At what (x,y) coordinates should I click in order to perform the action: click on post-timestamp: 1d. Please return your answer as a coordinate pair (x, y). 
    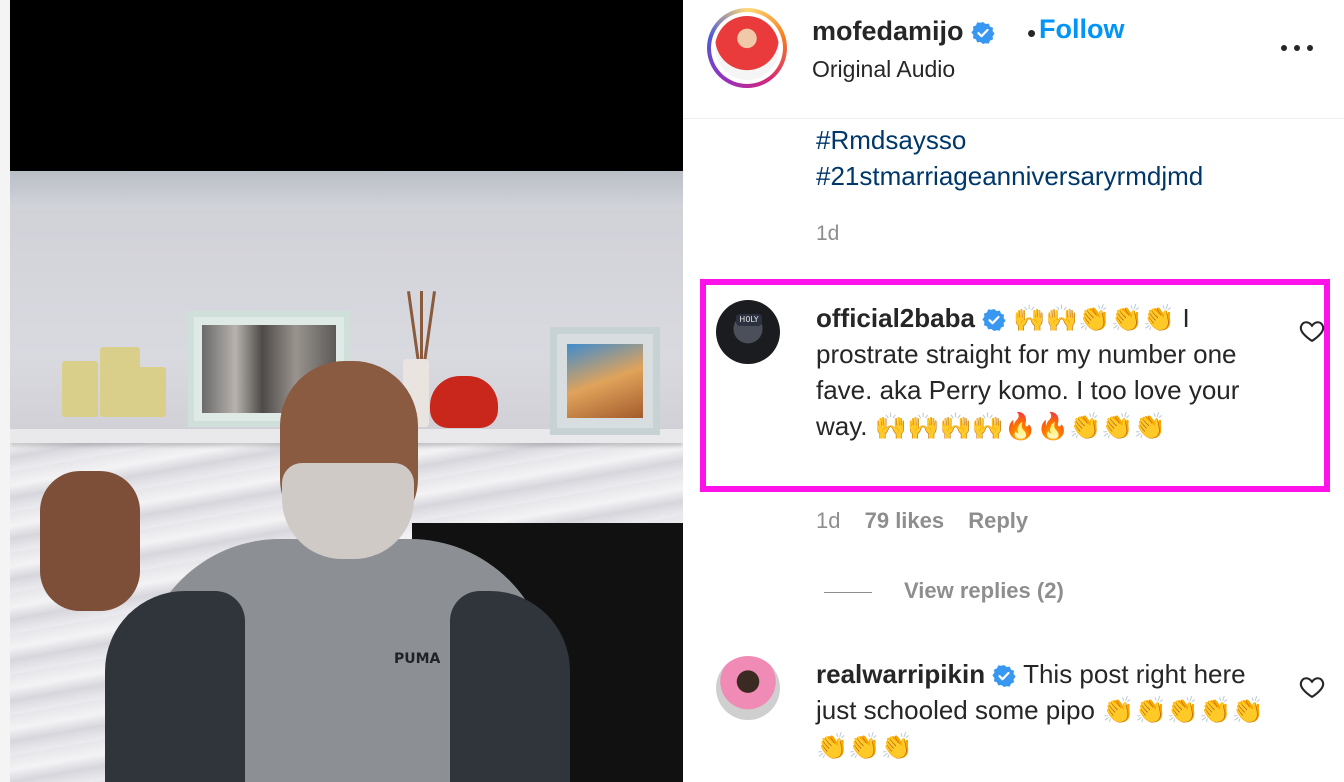
    Looking at the image, I should click on (828, 233).